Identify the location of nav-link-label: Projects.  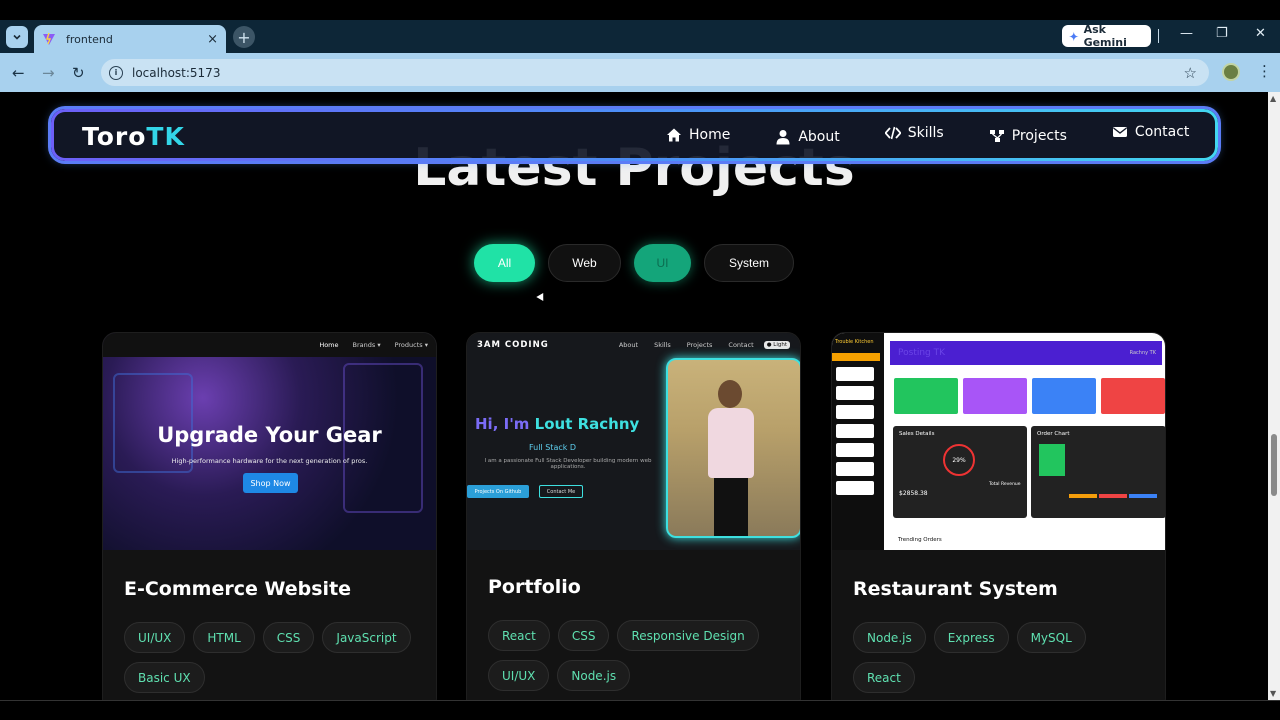
(1039, 136).